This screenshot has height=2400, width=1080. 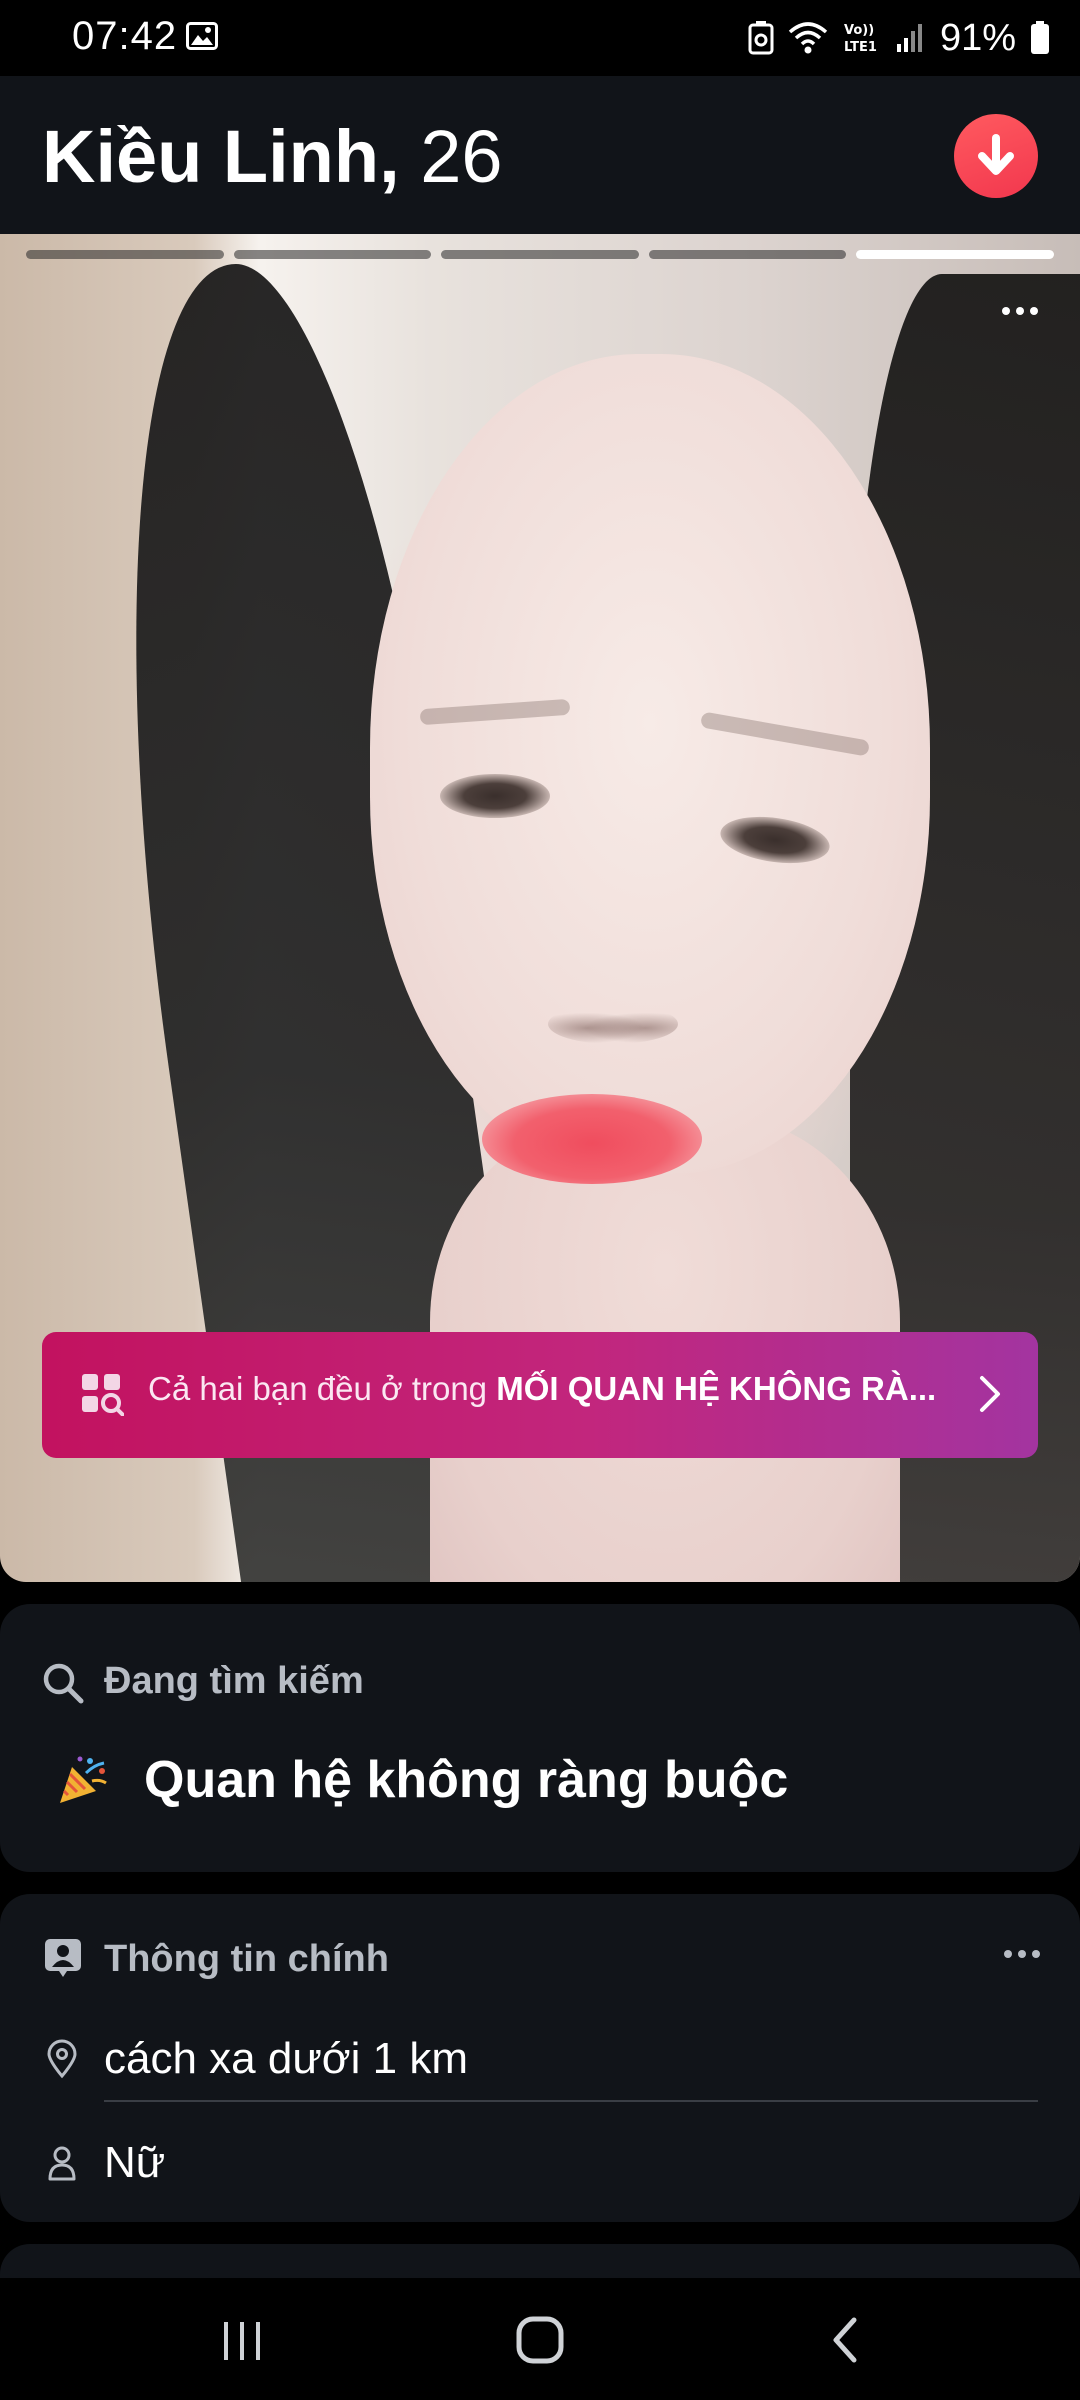 What do you see at coordinates (990, 1394) in the screenshot?
I see `chevron-right-icon` at bounding box center [990, 1394].